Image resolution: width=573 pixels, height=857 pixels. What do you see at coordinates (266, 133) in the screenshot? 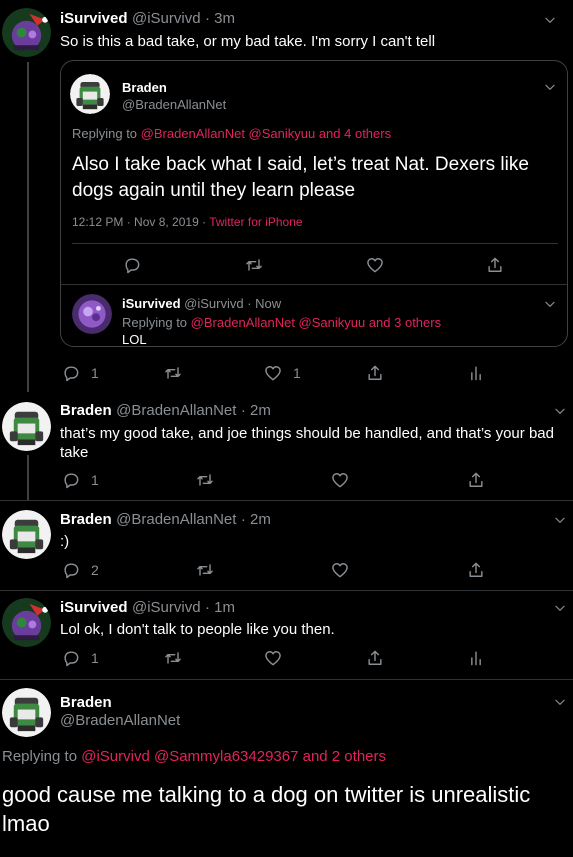
I see `replying-targets: @BradenAllanNet @Sanikyuu and 4 others` at bounding box center [266, 133].